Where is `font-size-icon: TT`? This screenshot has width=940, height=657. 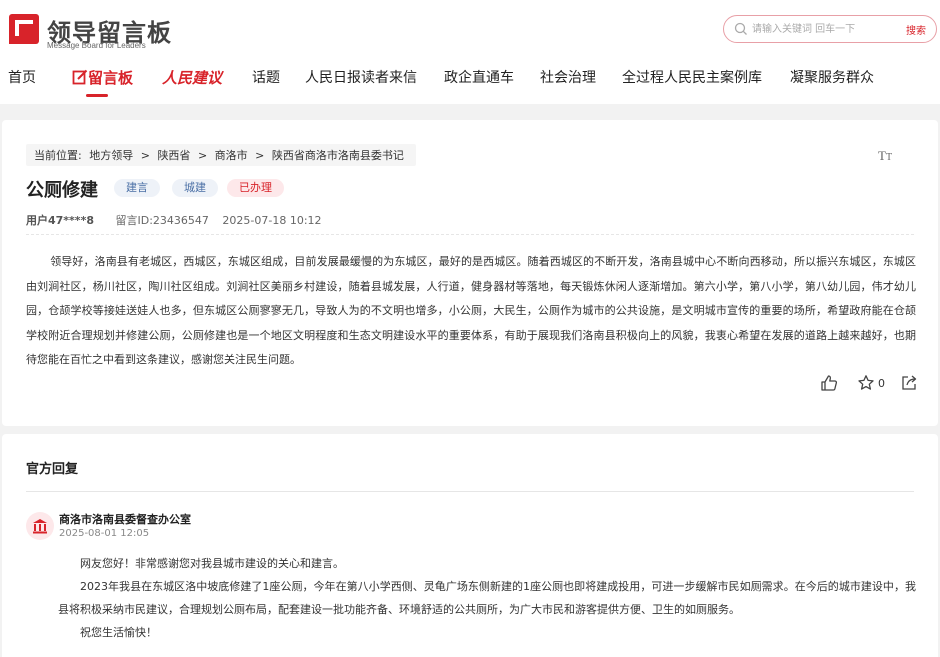
font-size-icon: TT is located at coordinates (885, 156).